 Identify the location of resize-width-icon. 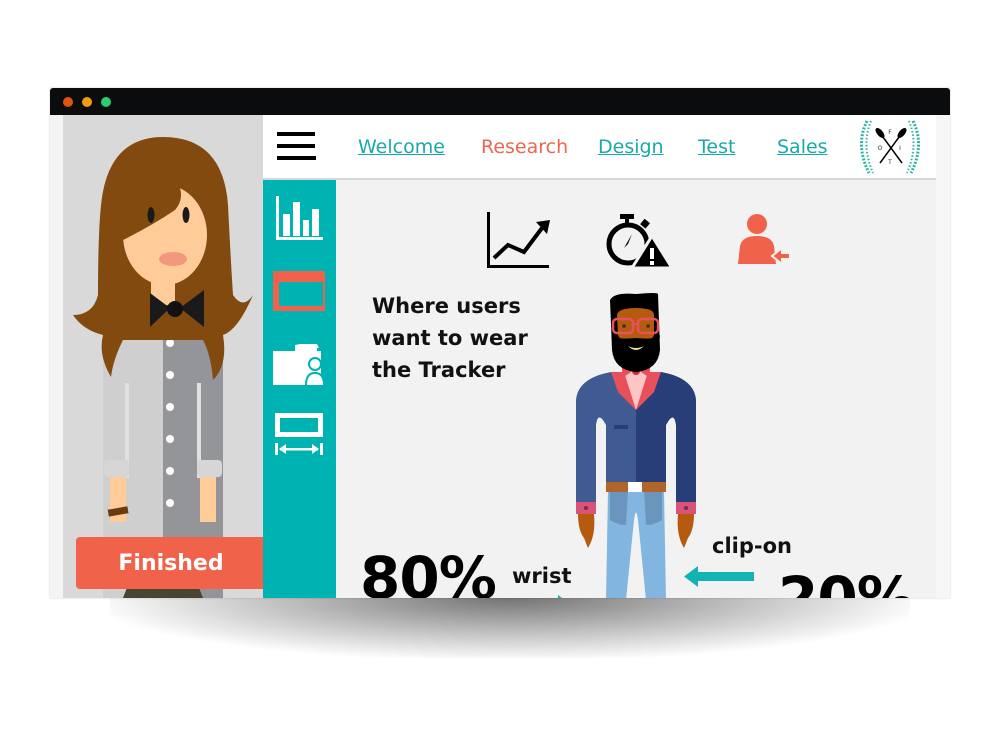
(299, 434).